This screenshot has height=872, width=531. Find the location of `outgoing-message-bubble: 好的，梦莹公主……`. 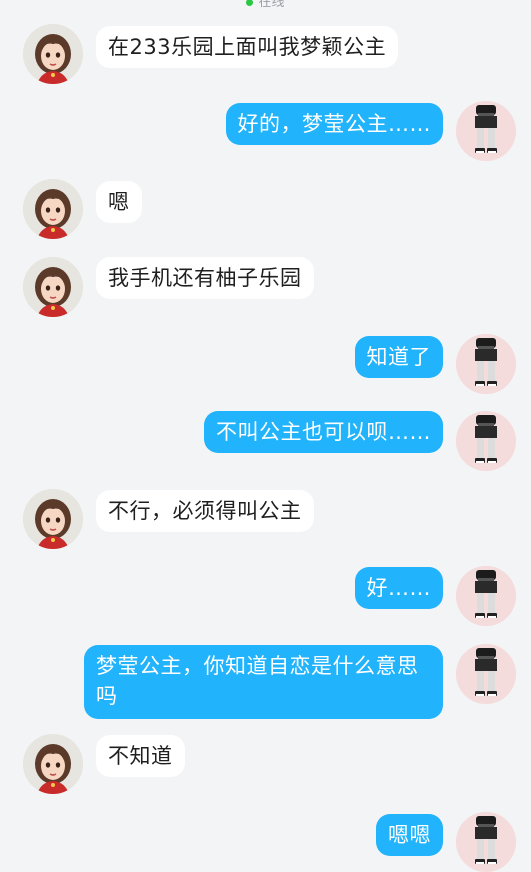

outgoing-message-bubble: 好的，梦莹公主…… is located at coordinates (334, 124).